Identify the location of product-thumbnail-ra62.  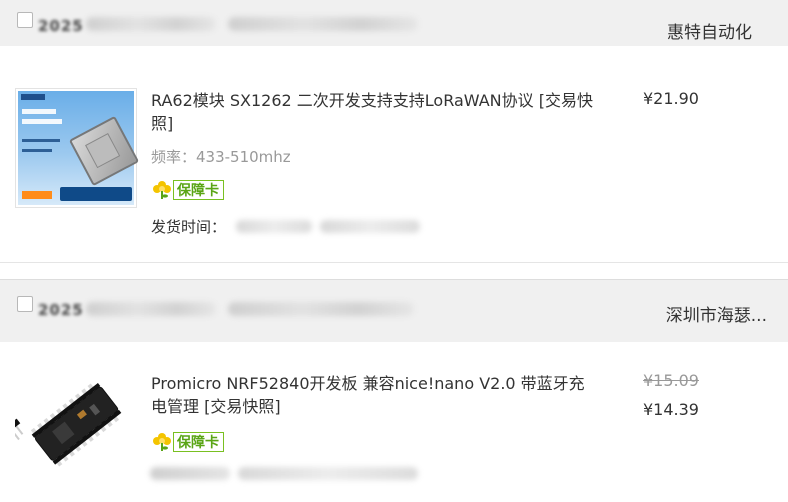
(77, 148).